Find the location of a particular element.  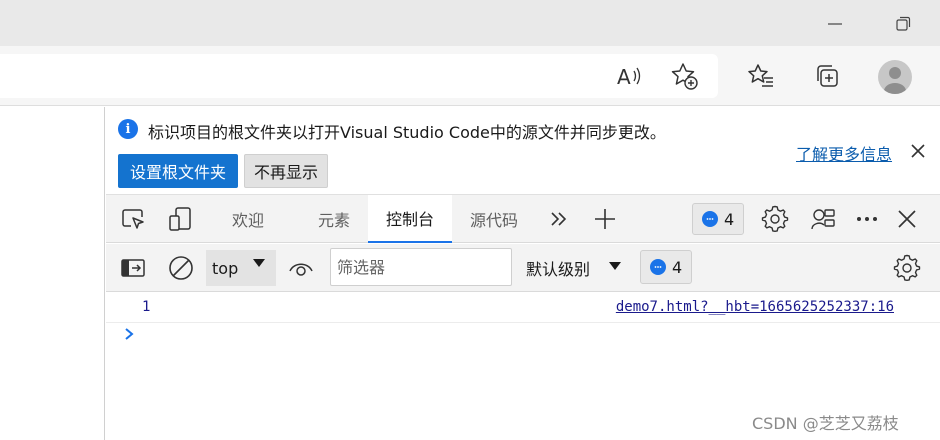

device-emulation-icon is located at coordinates (181, 219).